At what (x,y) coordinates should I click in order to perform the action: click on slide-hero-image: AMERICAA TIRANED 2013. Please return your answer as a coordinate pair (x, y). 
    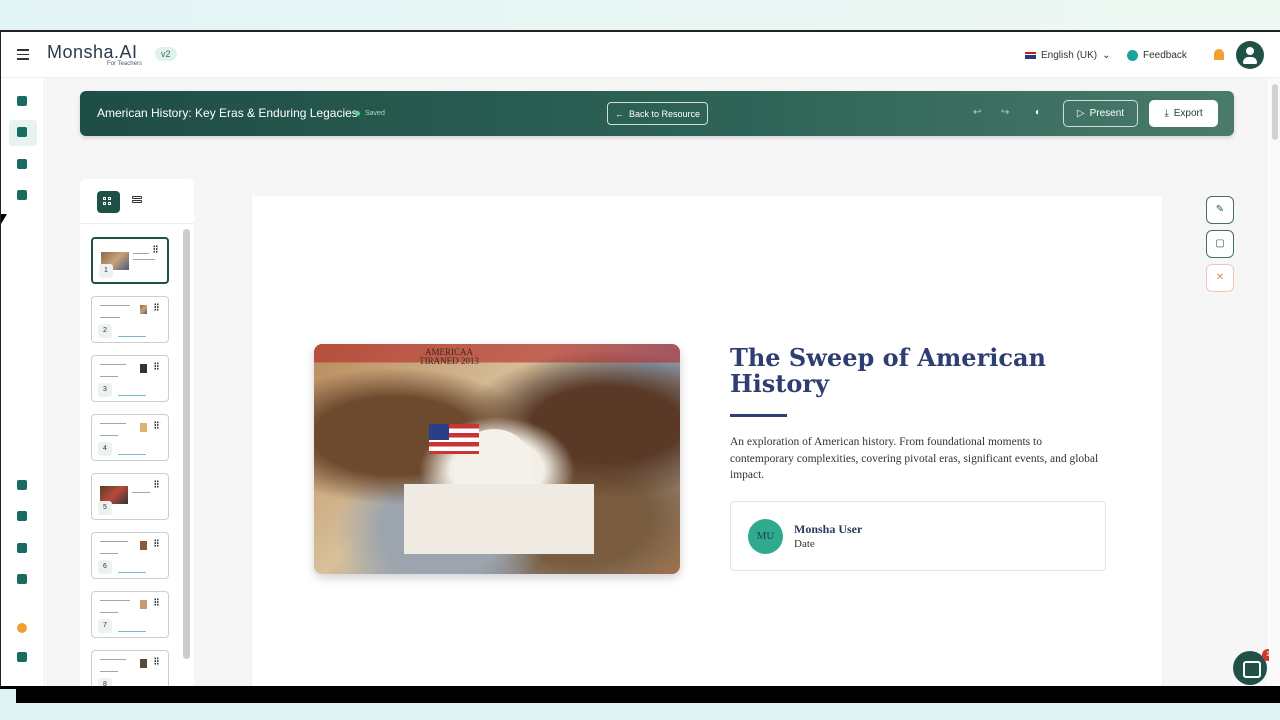
    Looking at the image, I should click on (497, 459).